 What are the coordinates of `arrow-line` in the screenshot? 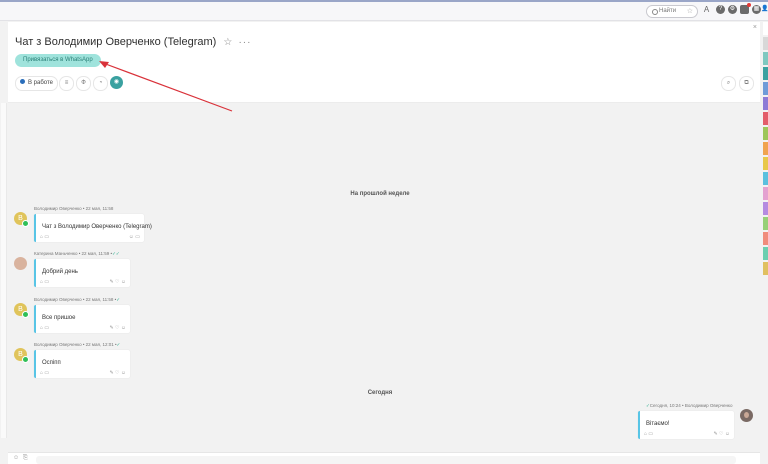 It's located at (167, 87).